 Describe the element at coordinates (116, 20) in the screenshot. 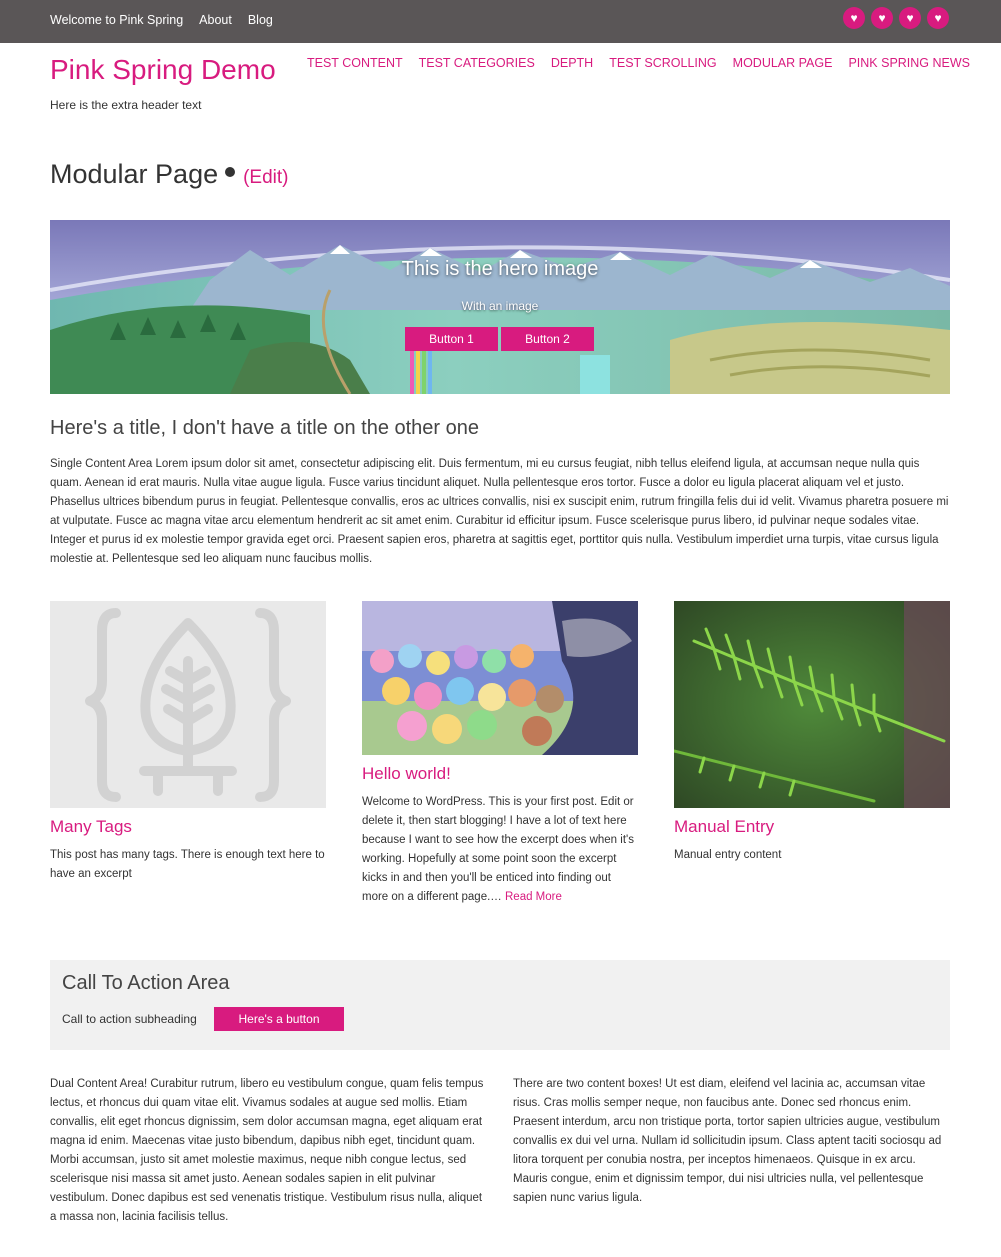

I see `top-link-welcome: Welcome to Pink Spring` at that location.